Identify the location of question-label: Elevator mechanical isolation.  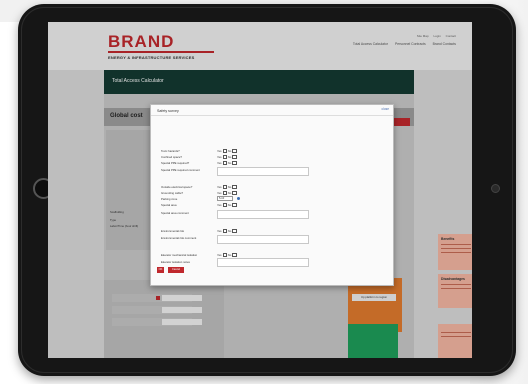
(179, 255).